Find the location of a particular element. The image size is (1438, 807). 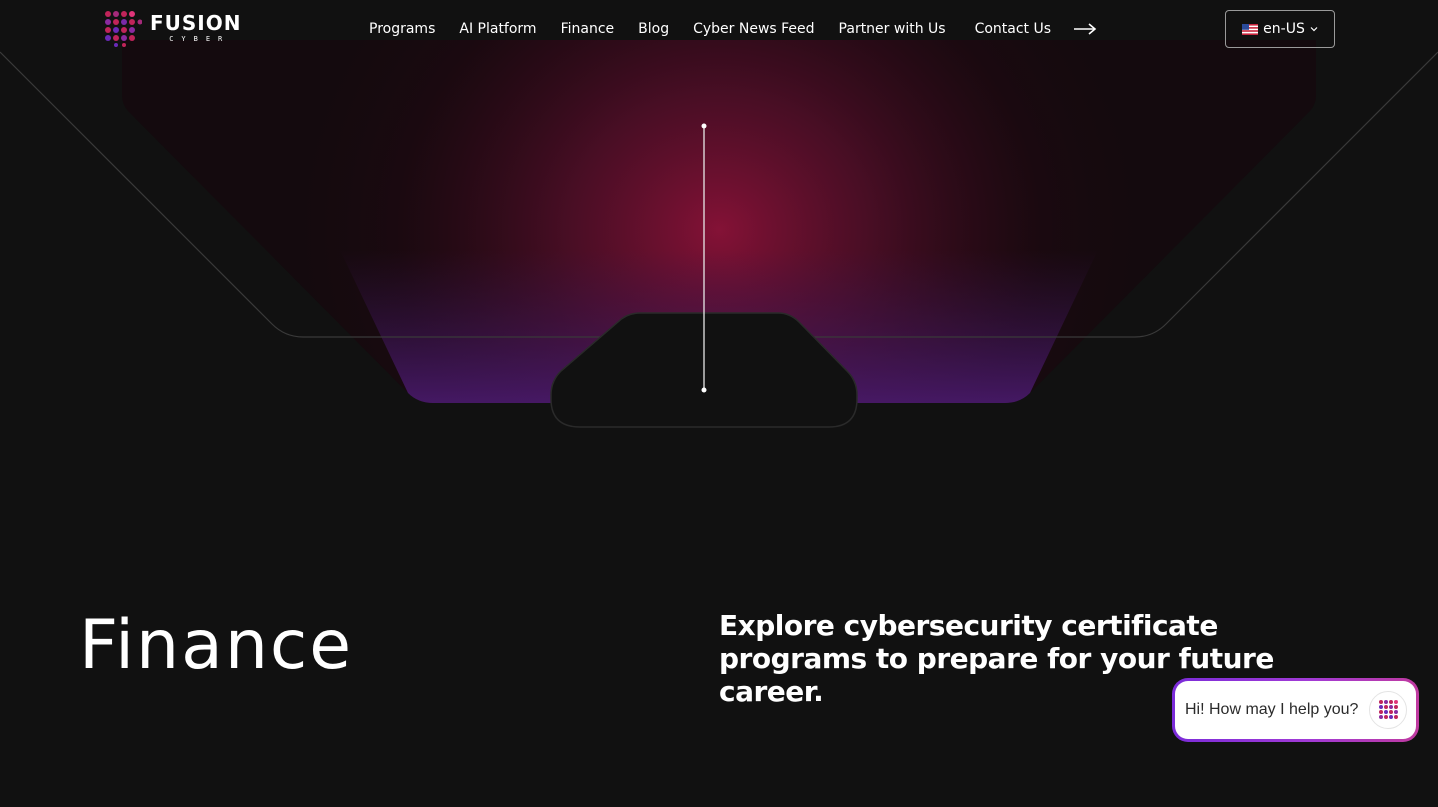

nav-item-contact-us: Contact Us is located at coordinates (1013, 29).